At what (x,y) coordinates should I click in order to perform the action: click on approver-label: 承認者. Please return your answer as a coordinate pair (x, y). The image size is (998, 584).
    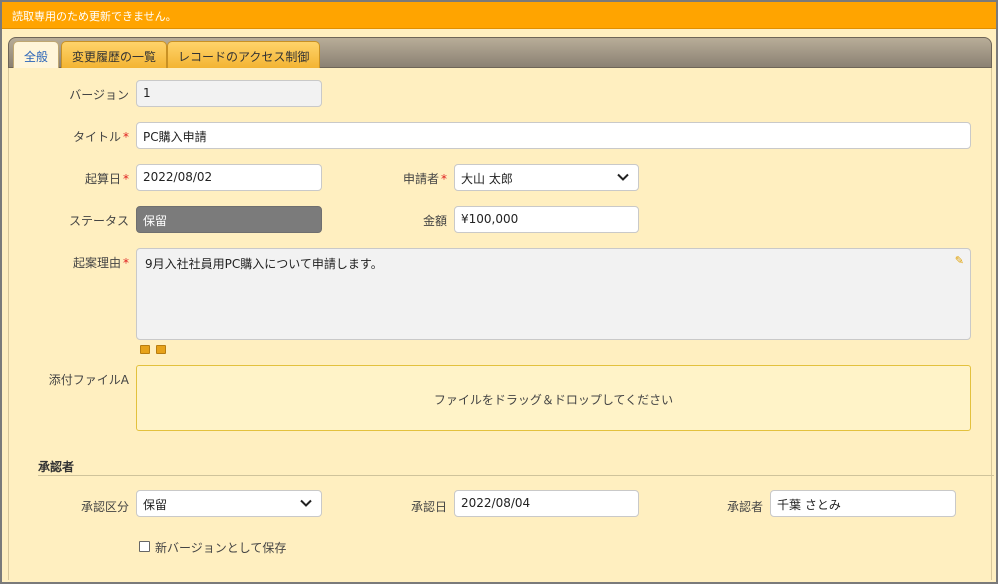
    Looking at the image, I should click on (744, 507).